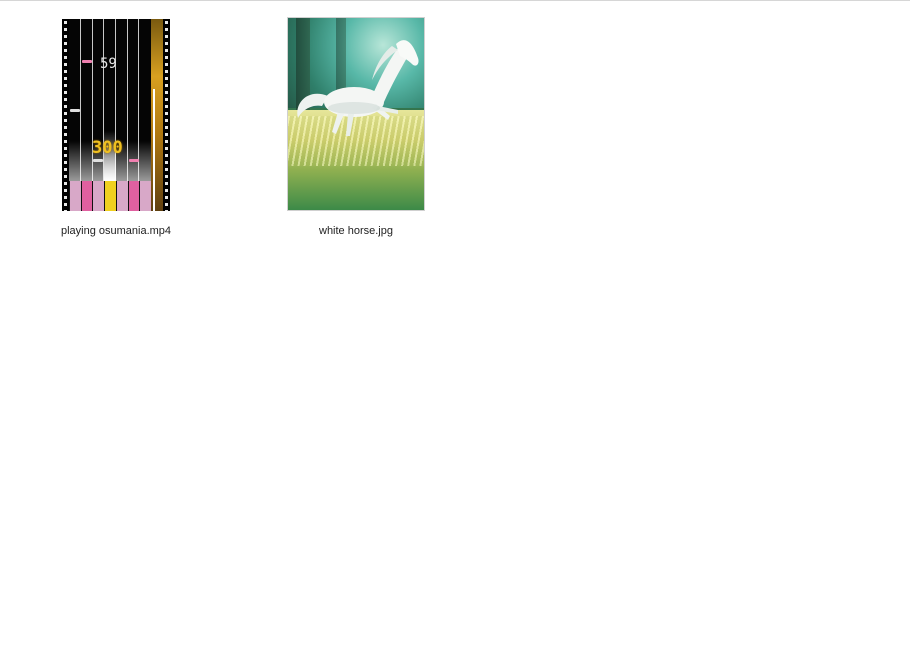  What do you see at coordinates (107, 148) in the screenshot?
I see `judgement-text: 300` at bounding box center [107, 148].